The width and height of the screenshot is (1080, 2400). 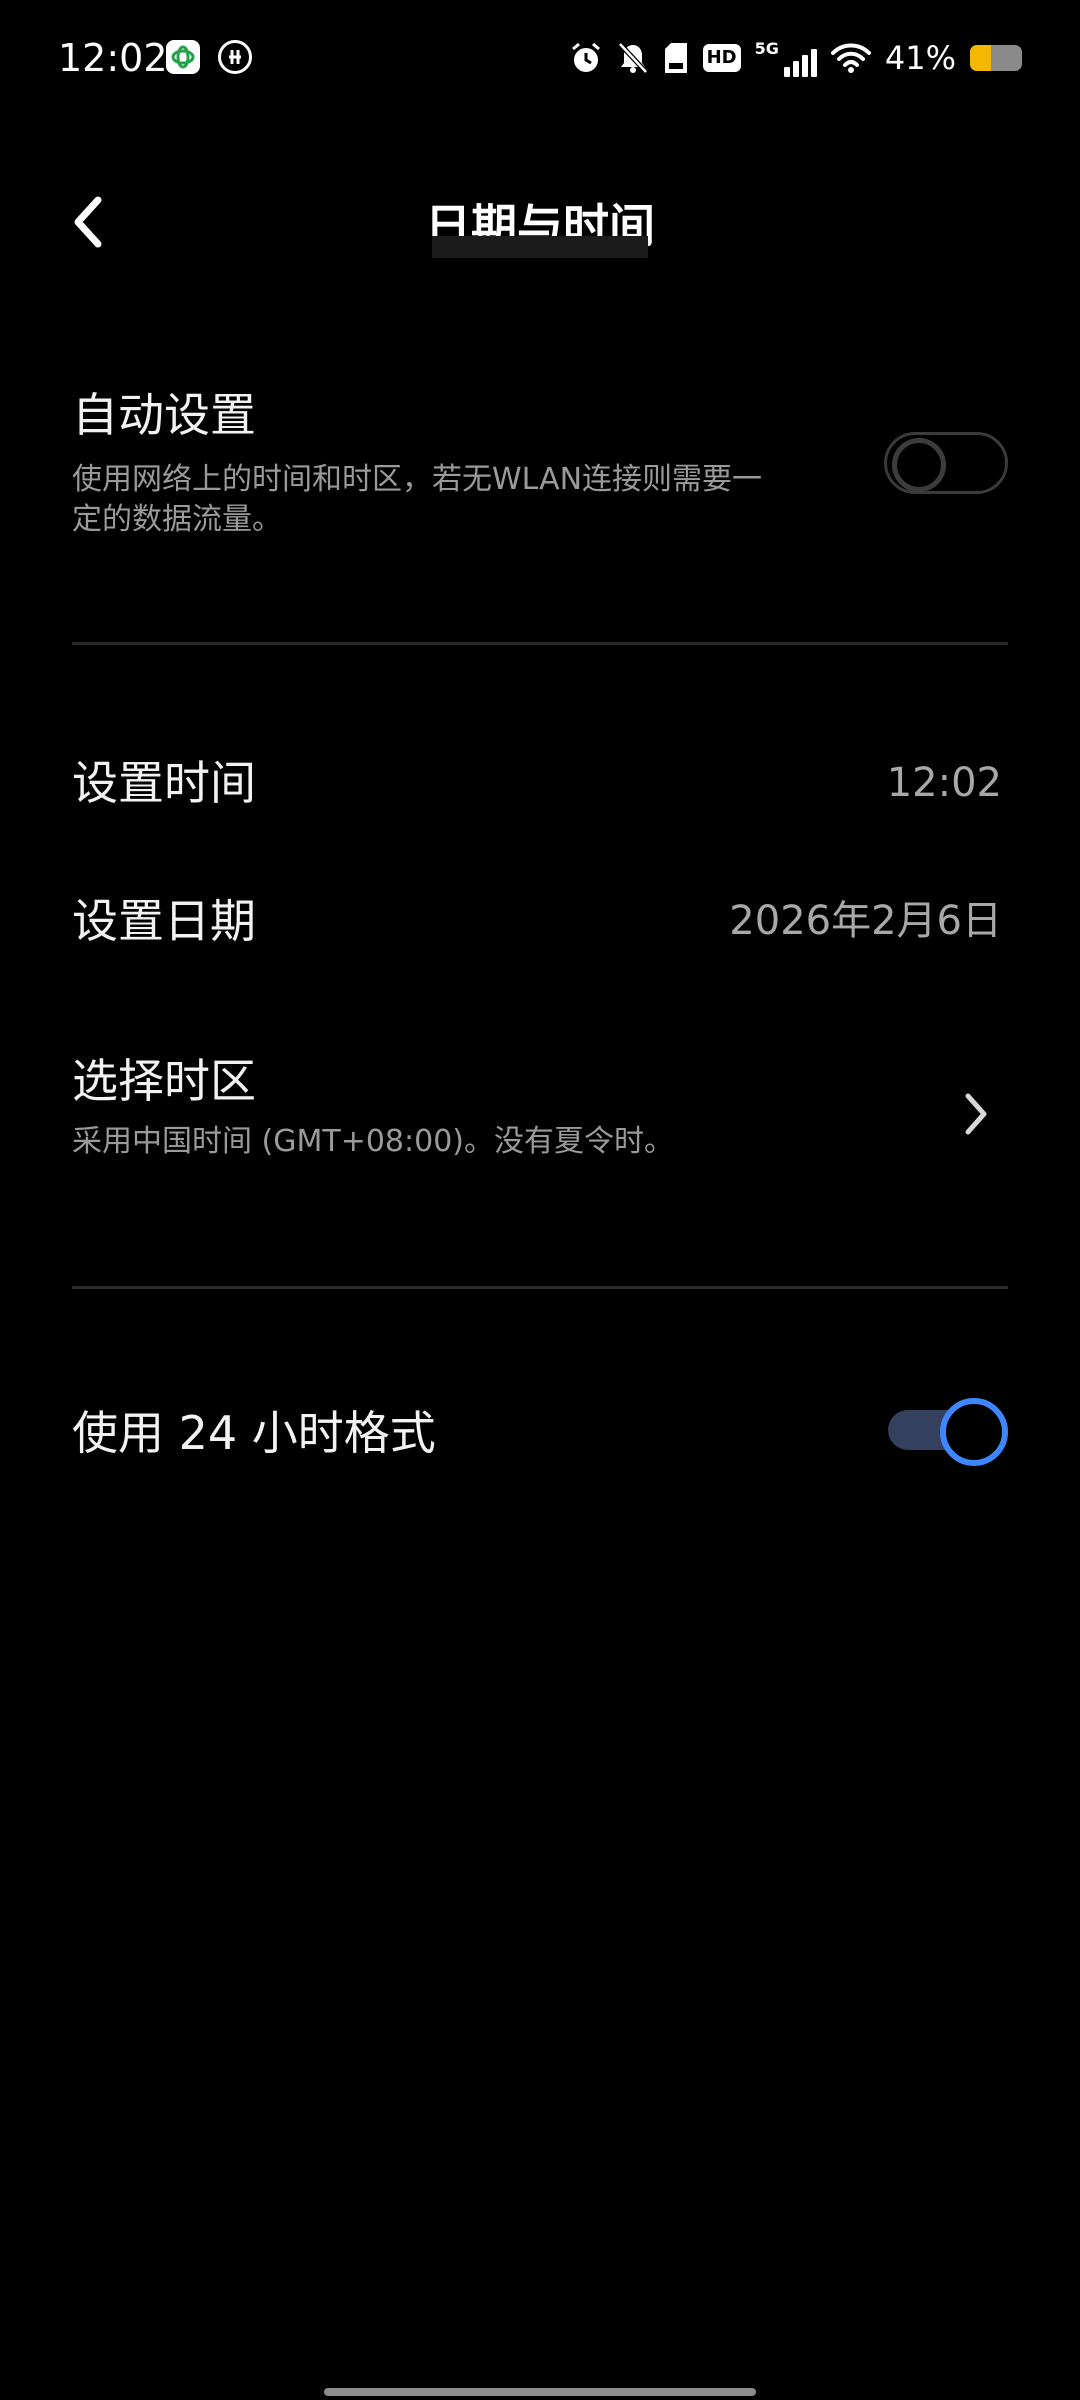 What do you see at coordinates (540, 1435) in the screenshot?
I see `format-24h-row: 使用 24 小时格式` at bounding box center [540, 1435].